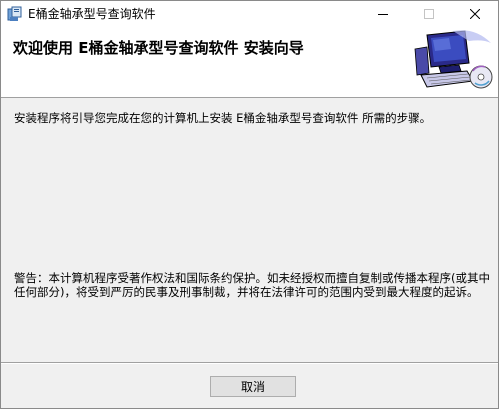  What do you see at coordinates (223, 118) in the screenshot?
I see `intro-text: 安装程序将引导您完成在您的计算机上安装 E桶金轴承型号查询软件 所需的步骤。` at bounding box center [223, 118].